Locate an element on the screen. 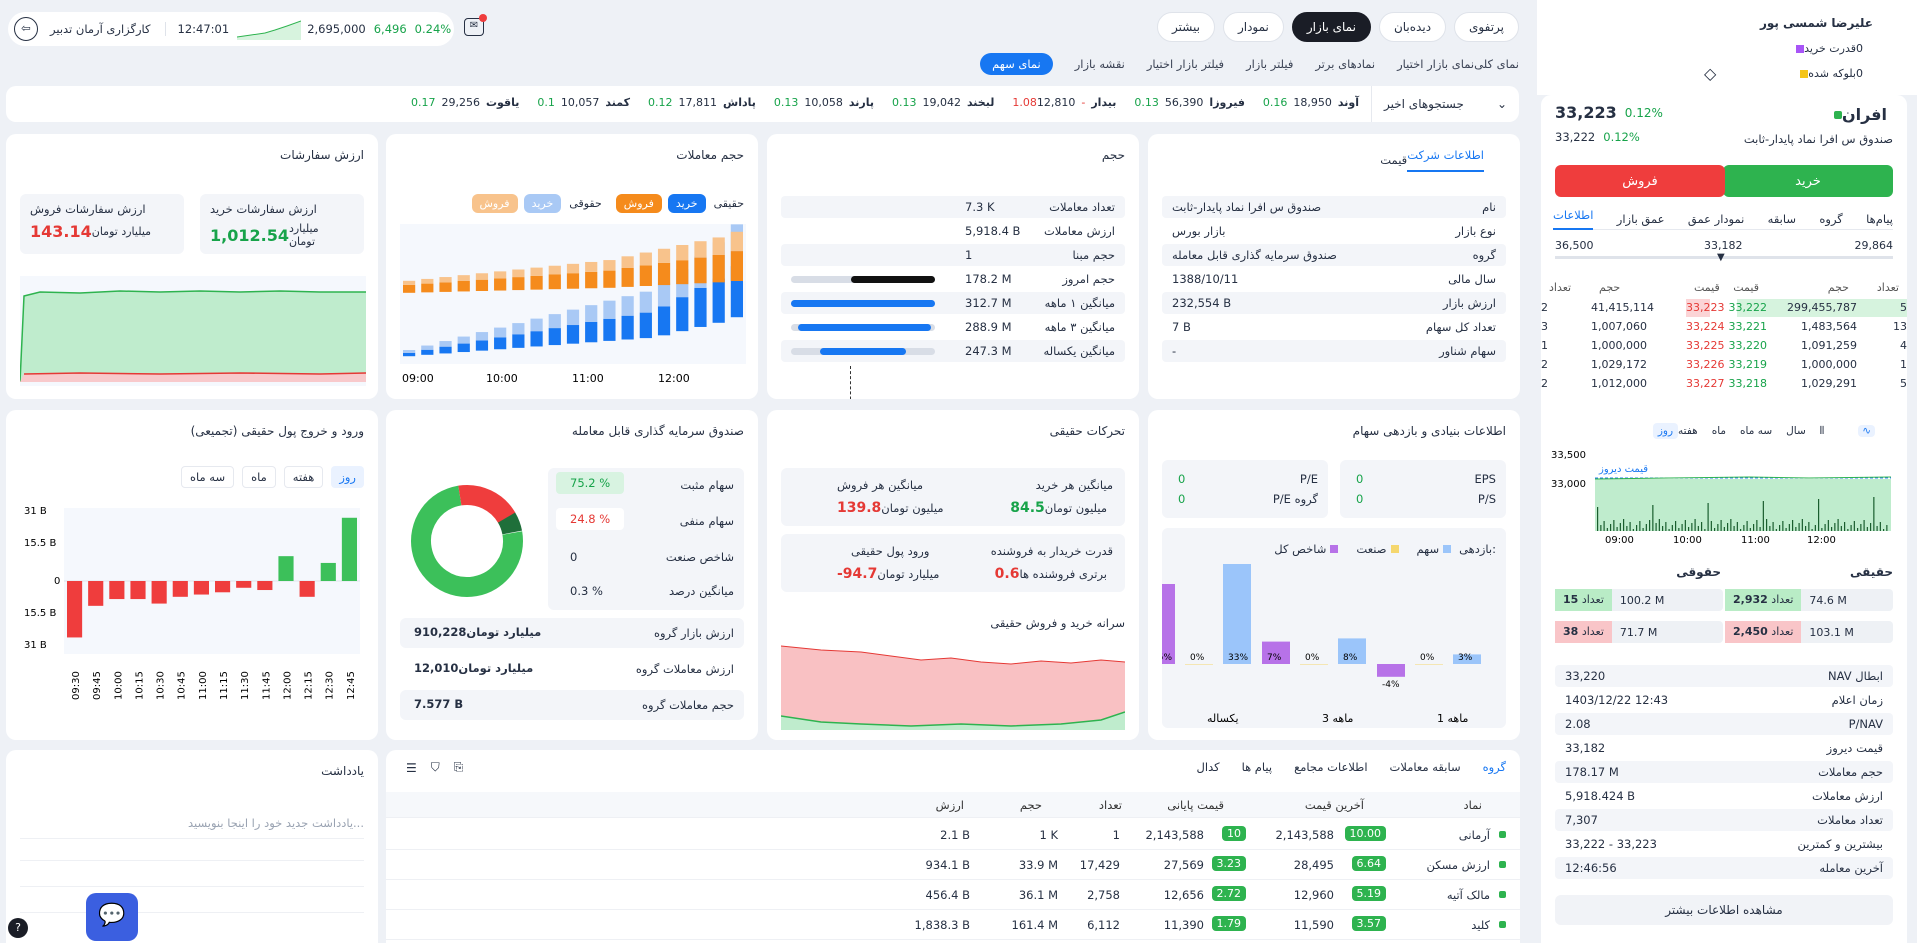  ob-cell: 1,029,291 is located at coordinates (1829, 383).